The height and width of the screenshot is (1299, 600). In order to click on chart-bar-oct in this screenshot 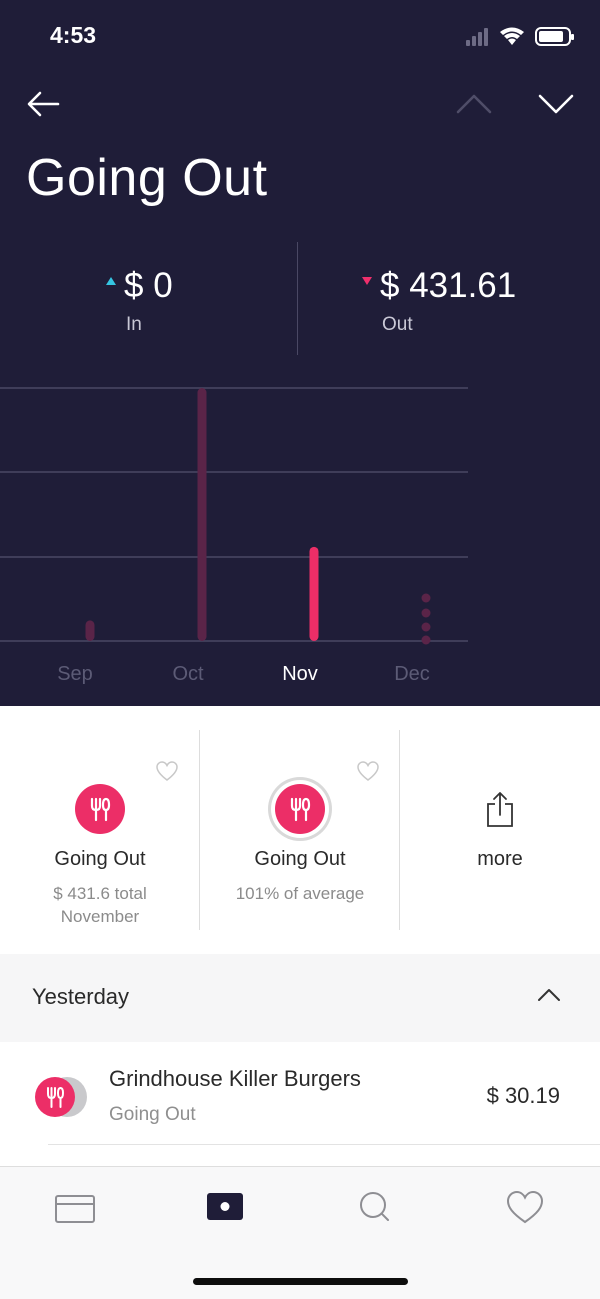, I will do `click(202, 514)`.